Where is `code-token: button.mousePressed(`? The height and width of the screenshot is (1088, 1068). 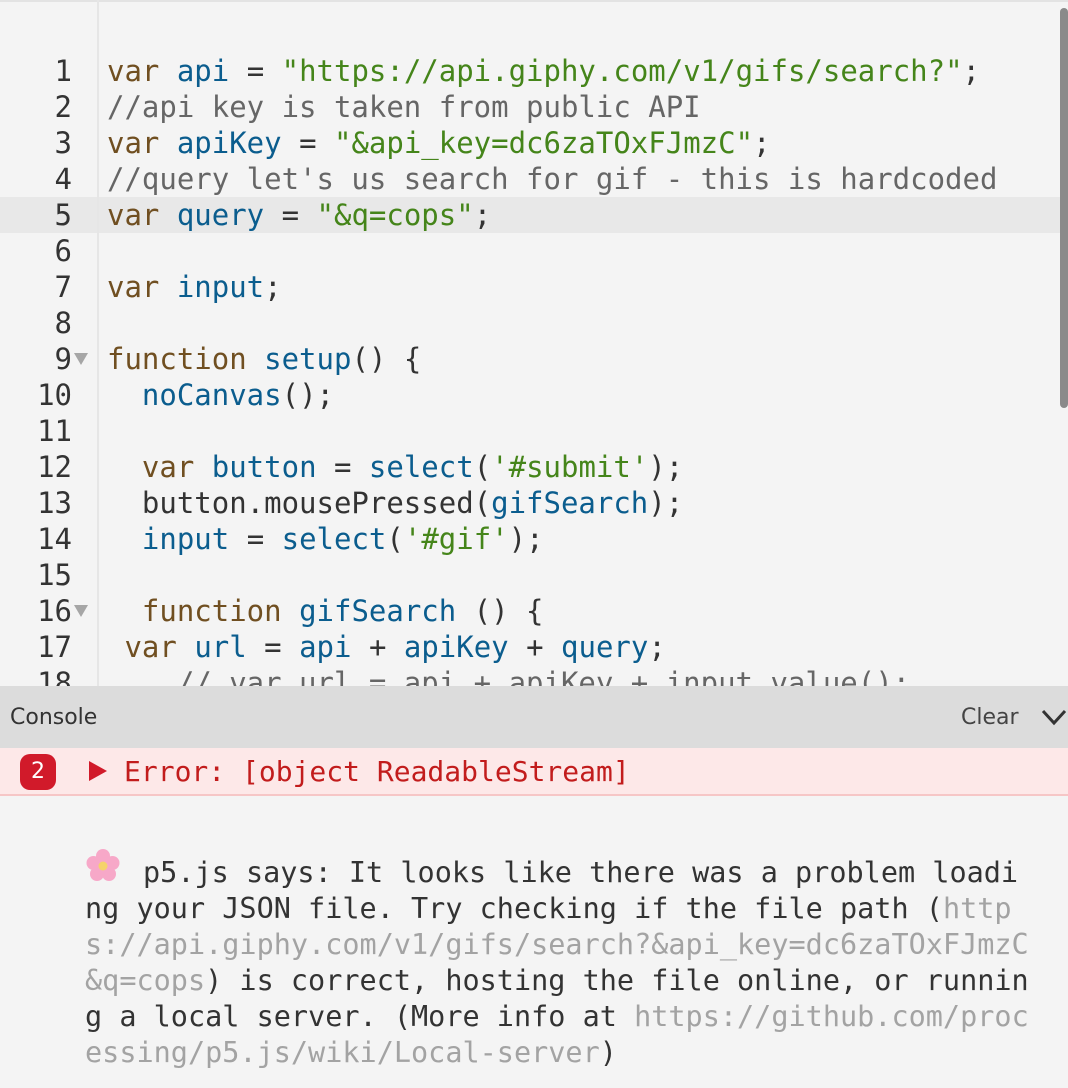 code-token: button.mousePressed( is located at coordinates (299, 503).